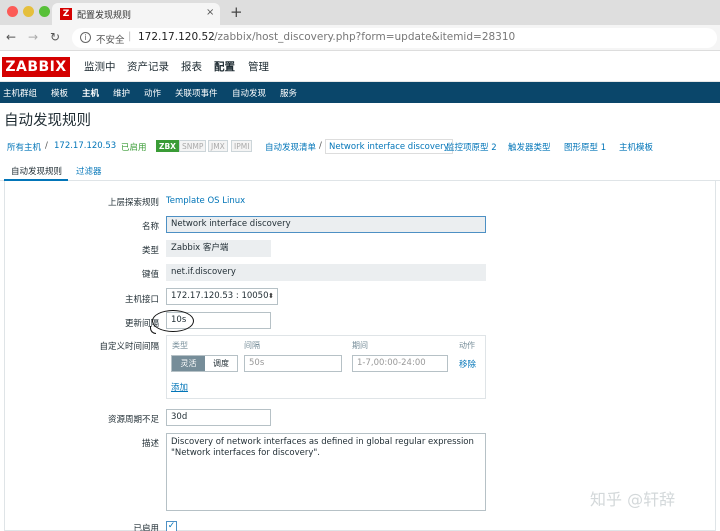  Describe the element at coordinates (12, 11) in the screenshot. I see `close-window-button` at that location.